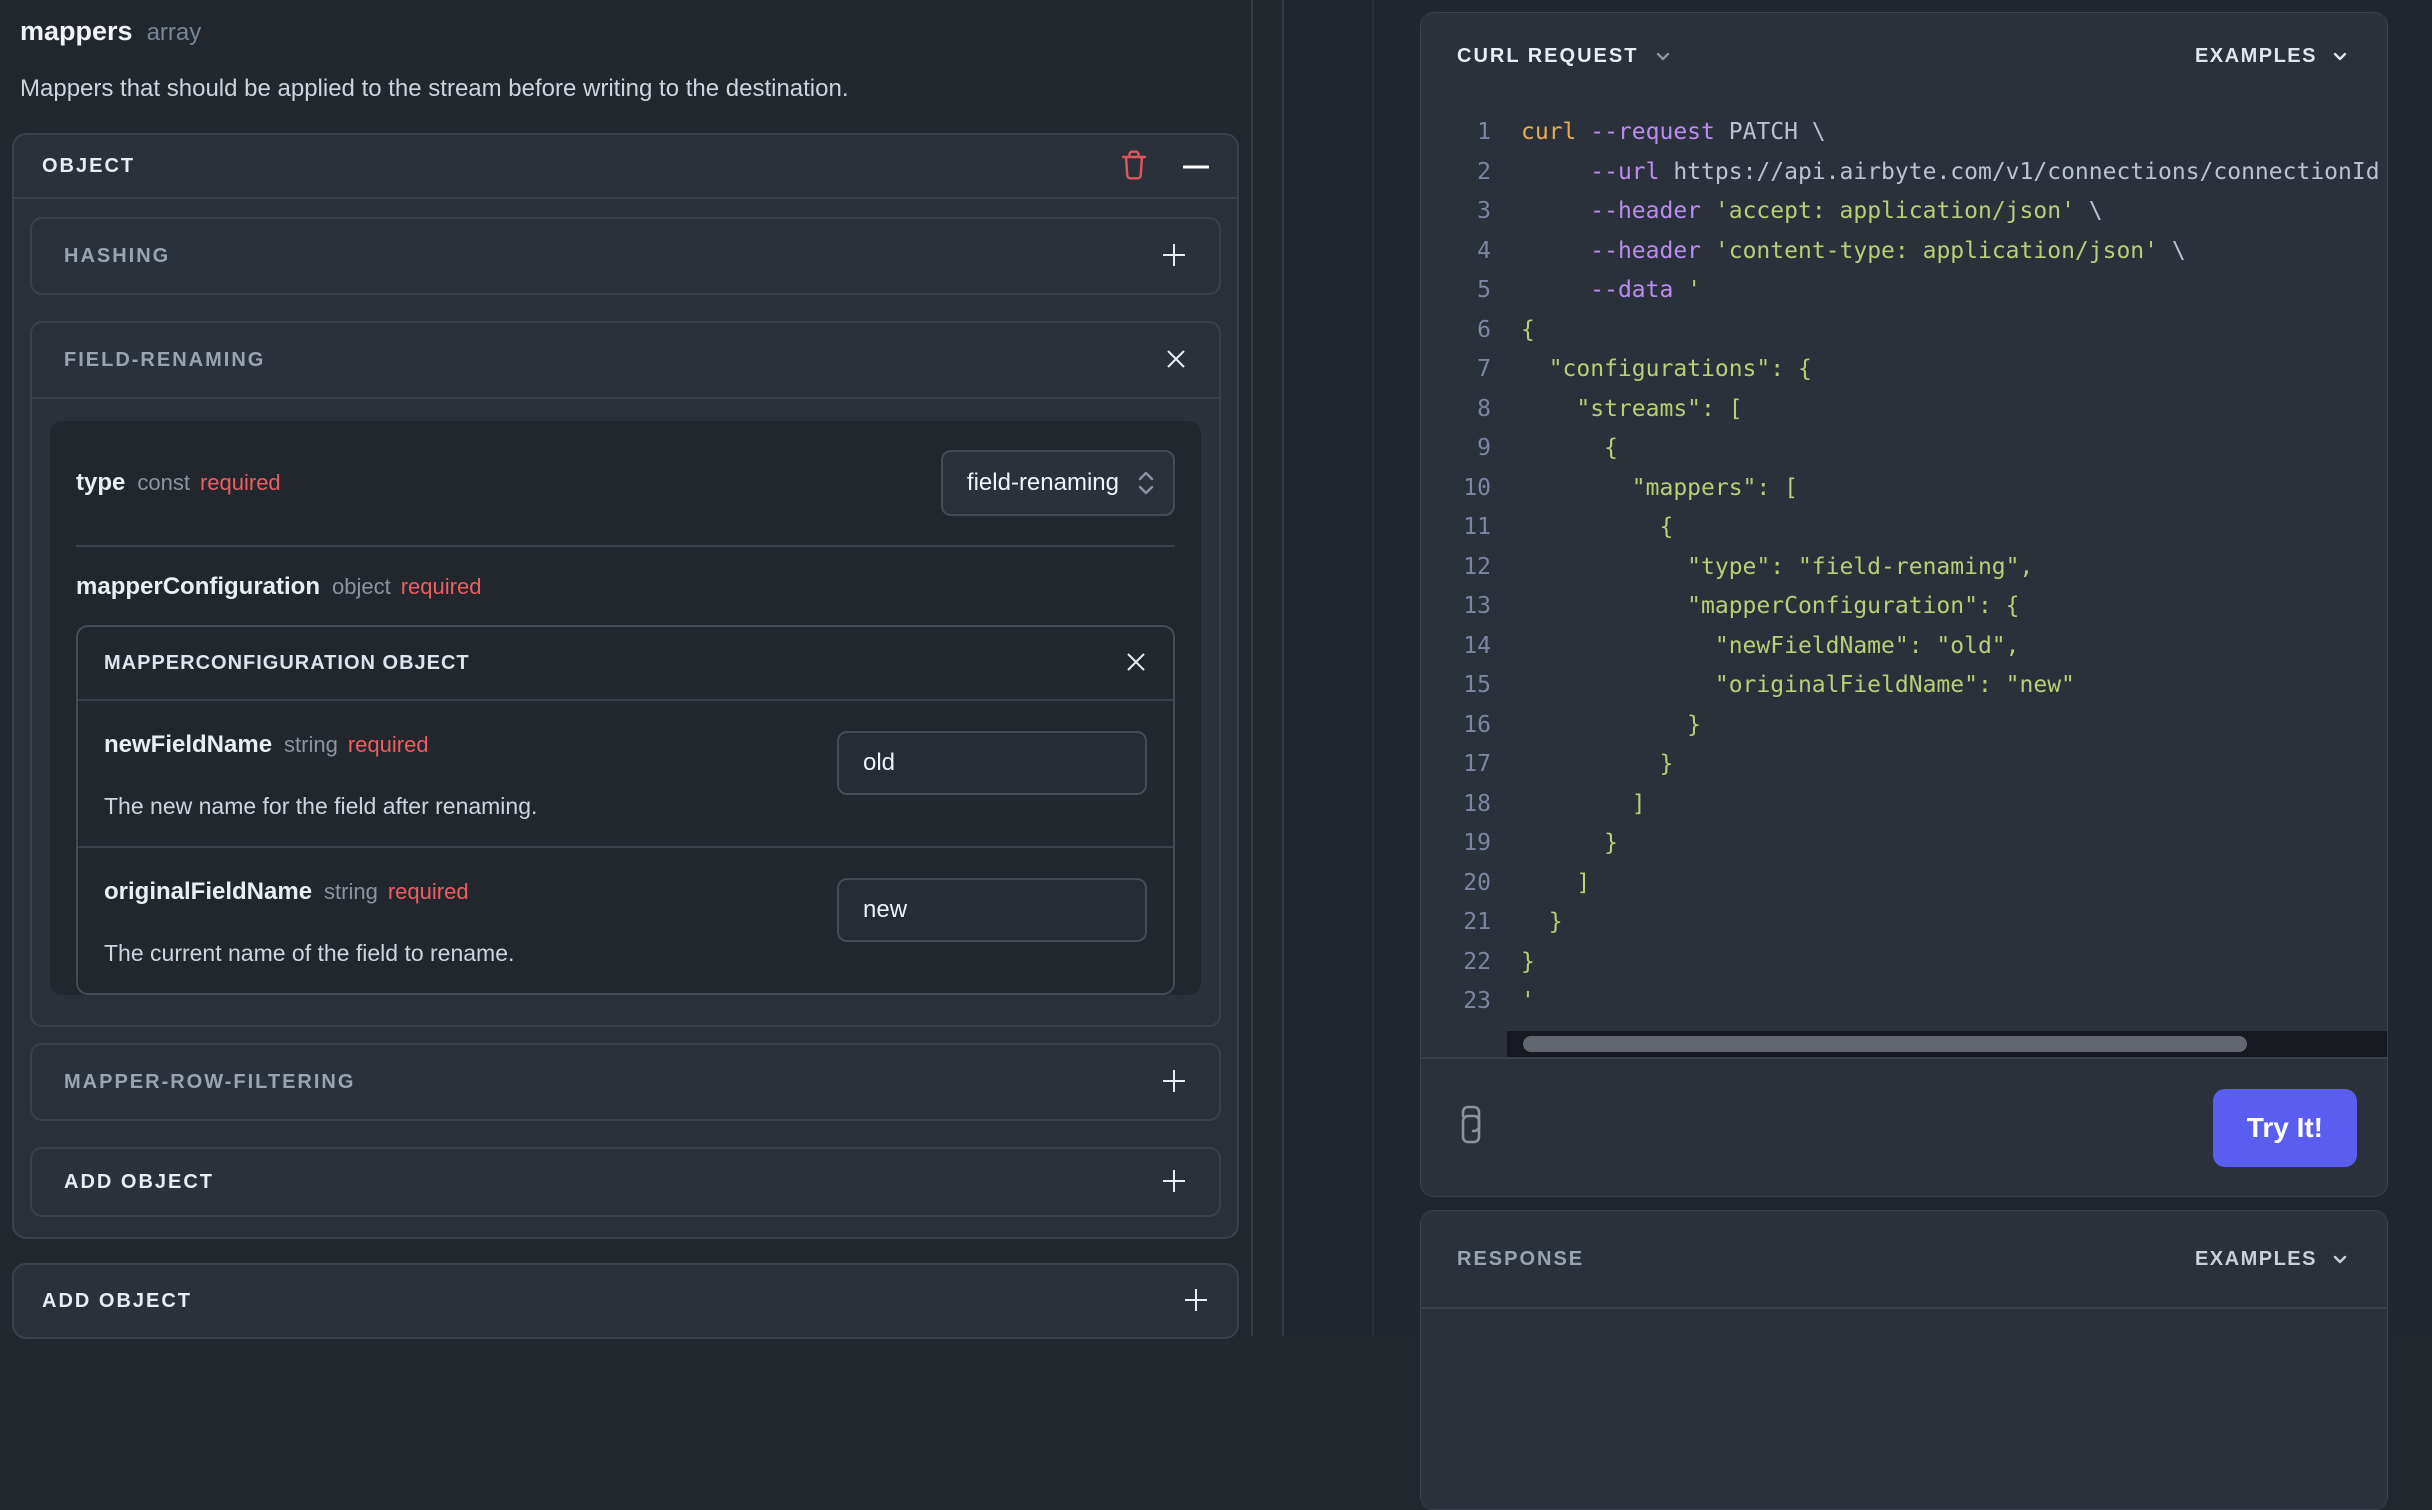 The height and width of the screenshot is (1510, 2432). What do you see at coordinates (1477, 606) in the screenshot?
I see `line-number: 13` at bounding box center [1477, 606].